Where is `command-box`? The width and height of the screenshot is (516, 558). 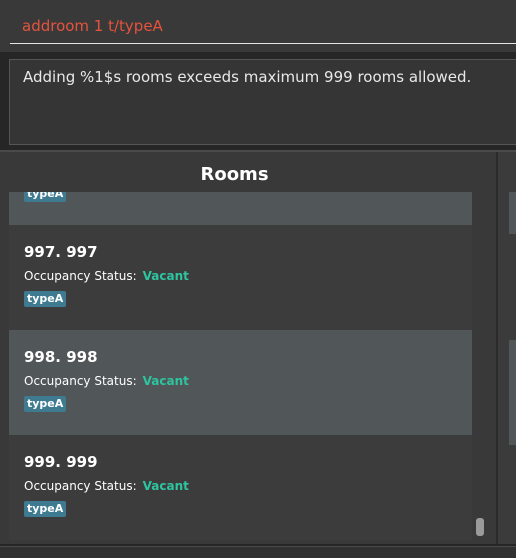
command-box is located at coordinates (258, 26).